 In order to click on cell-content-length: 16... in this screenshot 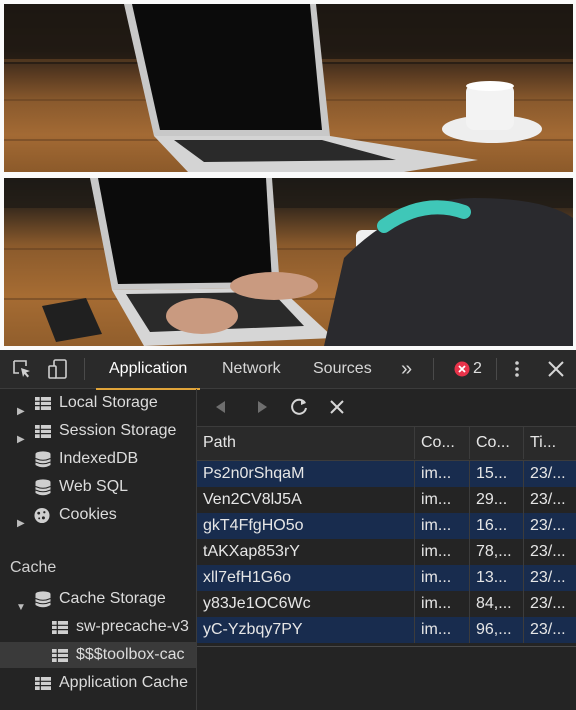, I will do `click(497, 526)`.